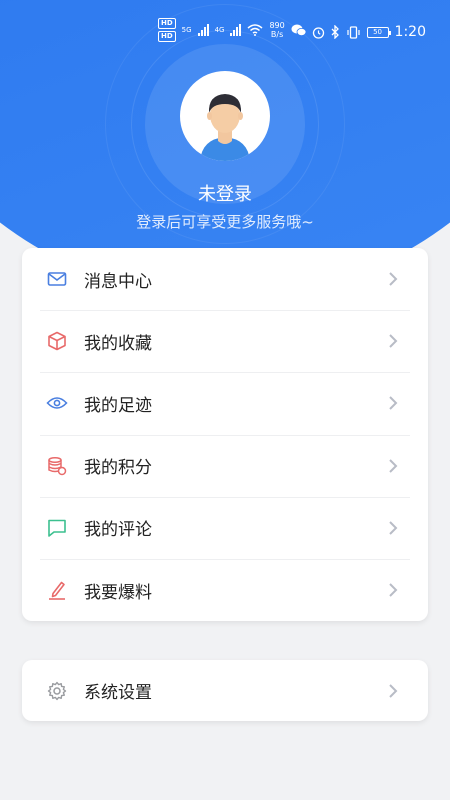 The width and height of the screenshot is (450, 800). Describe the element at coordinates (118, 343) in the screenshot. I see `menu-item-label: 我的收藏` at that location.